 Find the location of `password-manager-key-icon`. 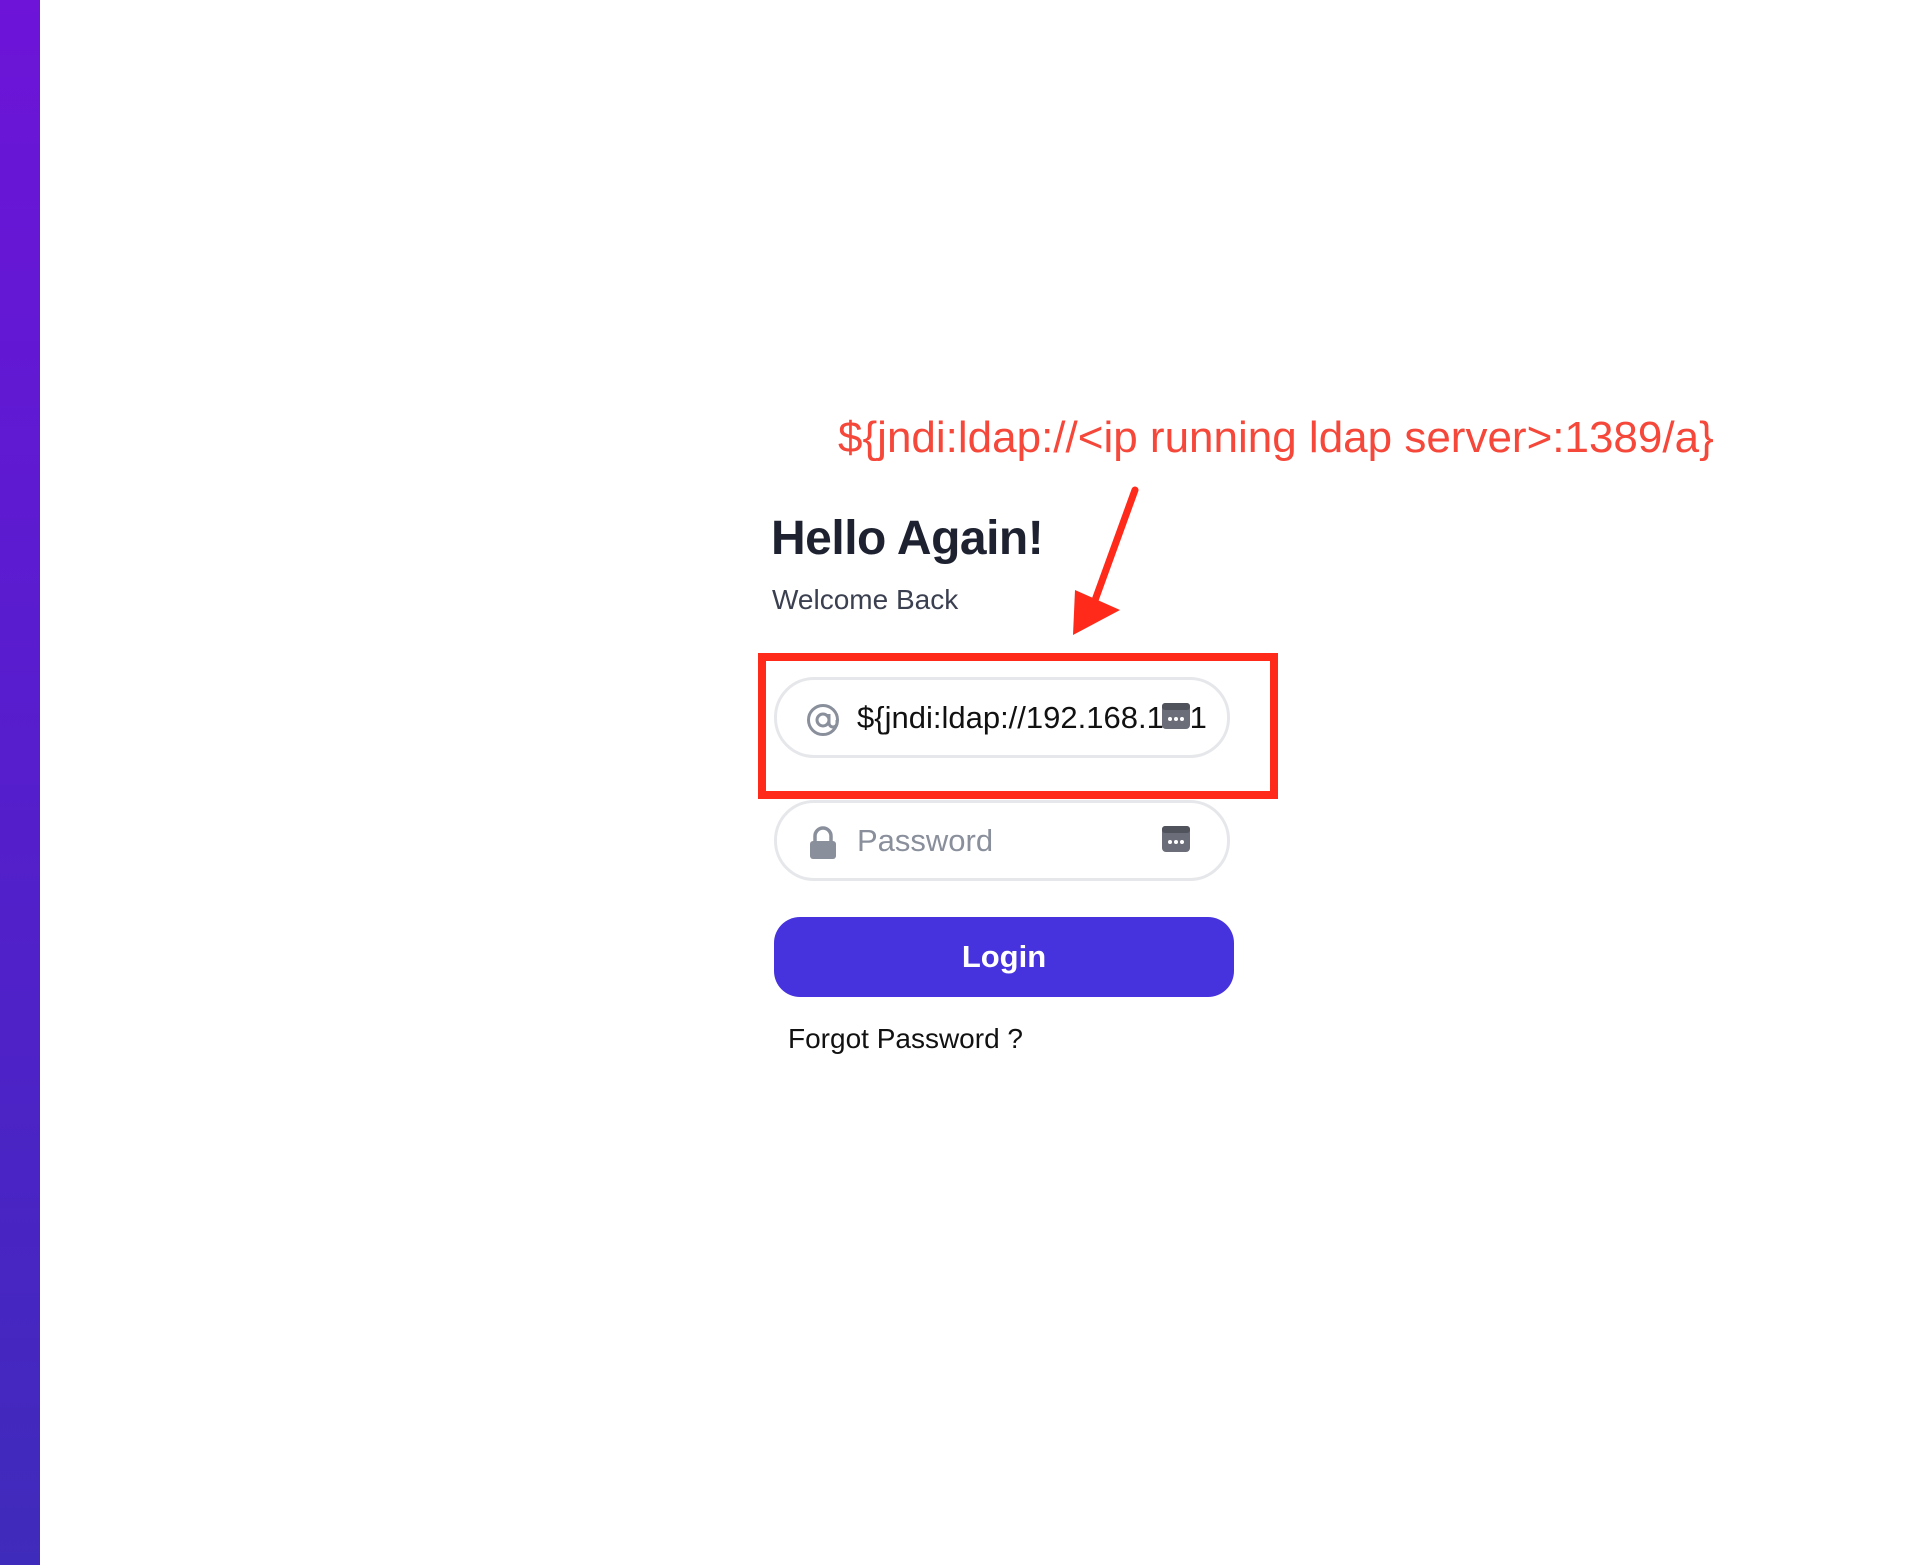

password-manager-key-icon is located at coordinates (1176, 839).